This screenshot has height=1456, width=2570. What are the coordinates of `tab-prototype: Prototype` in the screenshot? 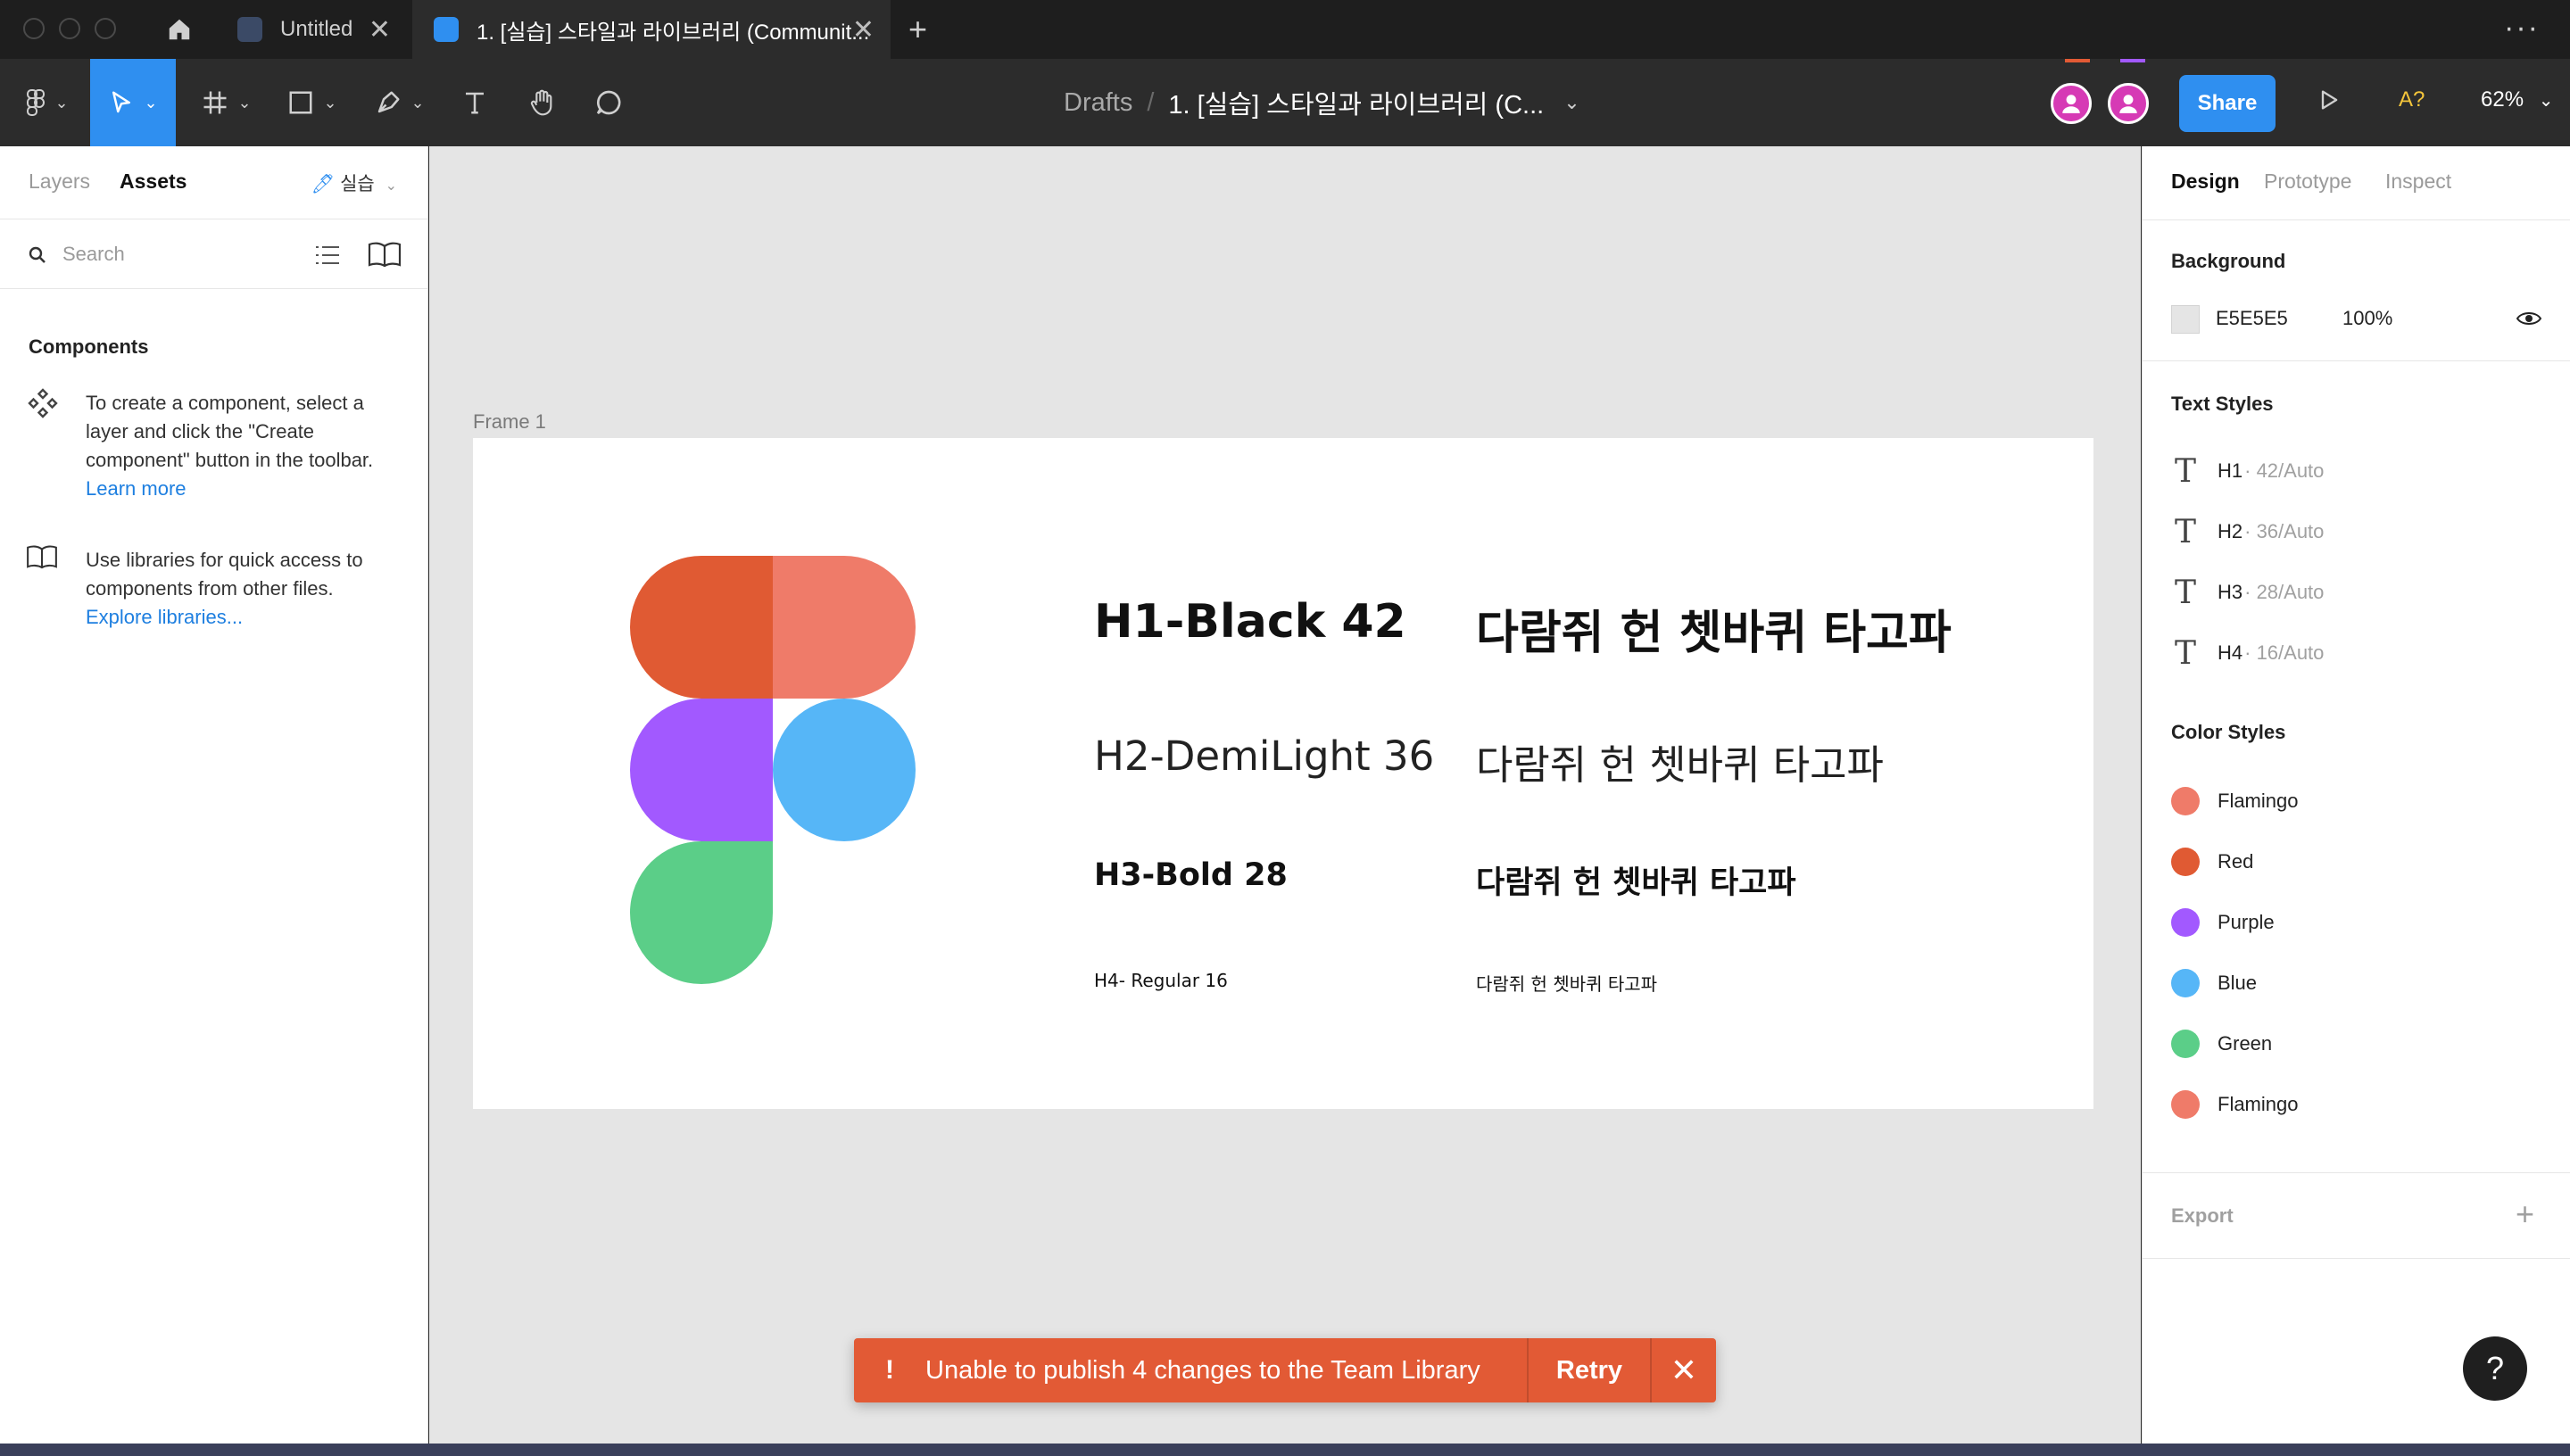 It's located at (2307, 182).